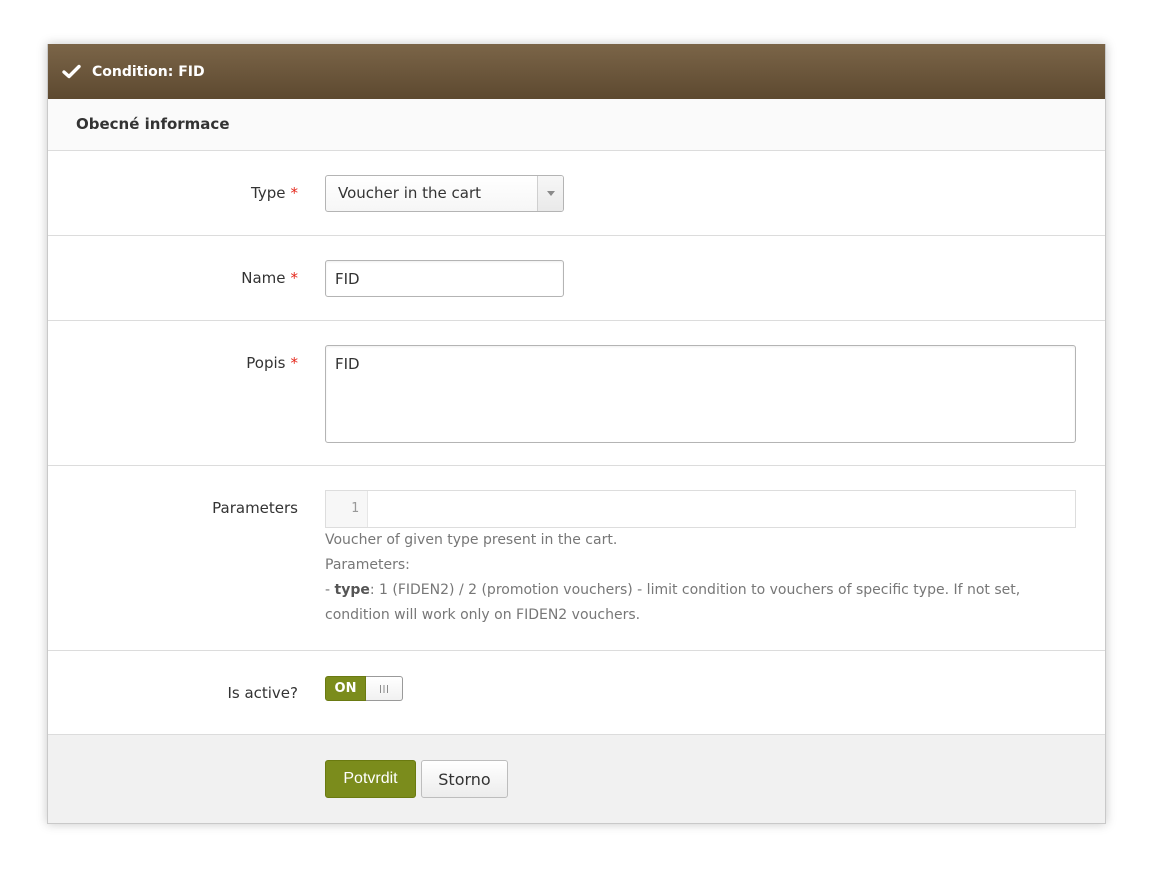 Image resolution: width=1163 pixels, height=877 pixels. Describe the element at coordinates (173, 193) in the screenshot. I see `type-label: Type *` at that location.